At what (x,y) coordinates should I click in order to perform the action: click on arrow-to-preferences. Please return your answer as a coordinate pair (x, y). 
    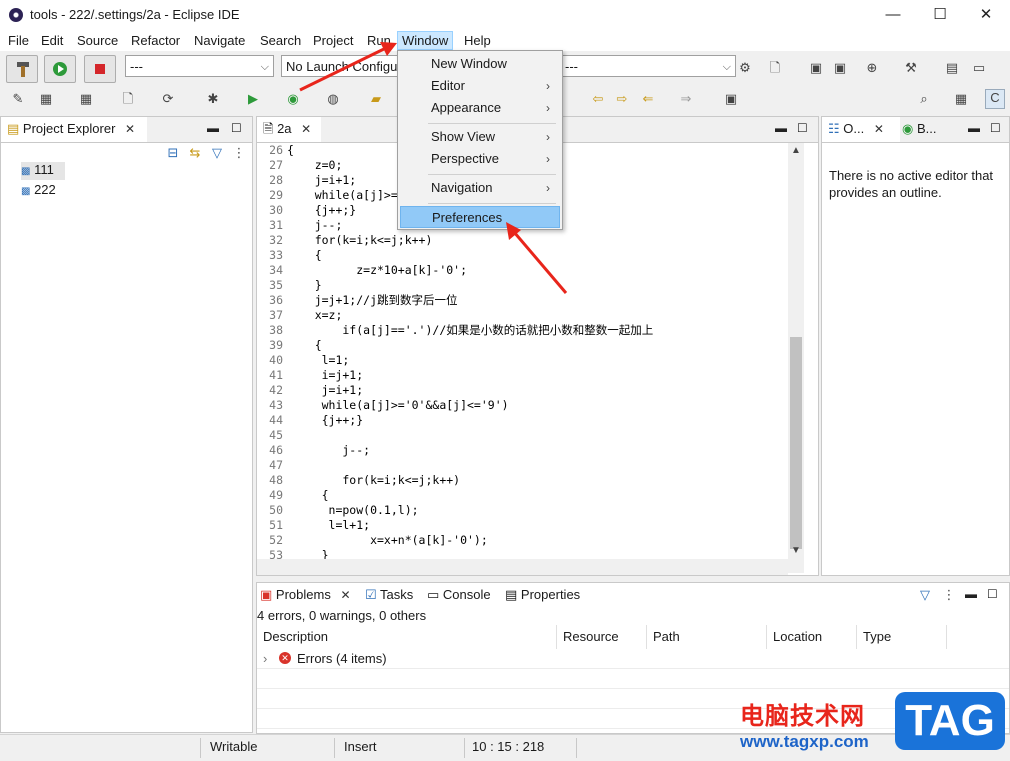
    Looking at the image, I should click on (537, 258).